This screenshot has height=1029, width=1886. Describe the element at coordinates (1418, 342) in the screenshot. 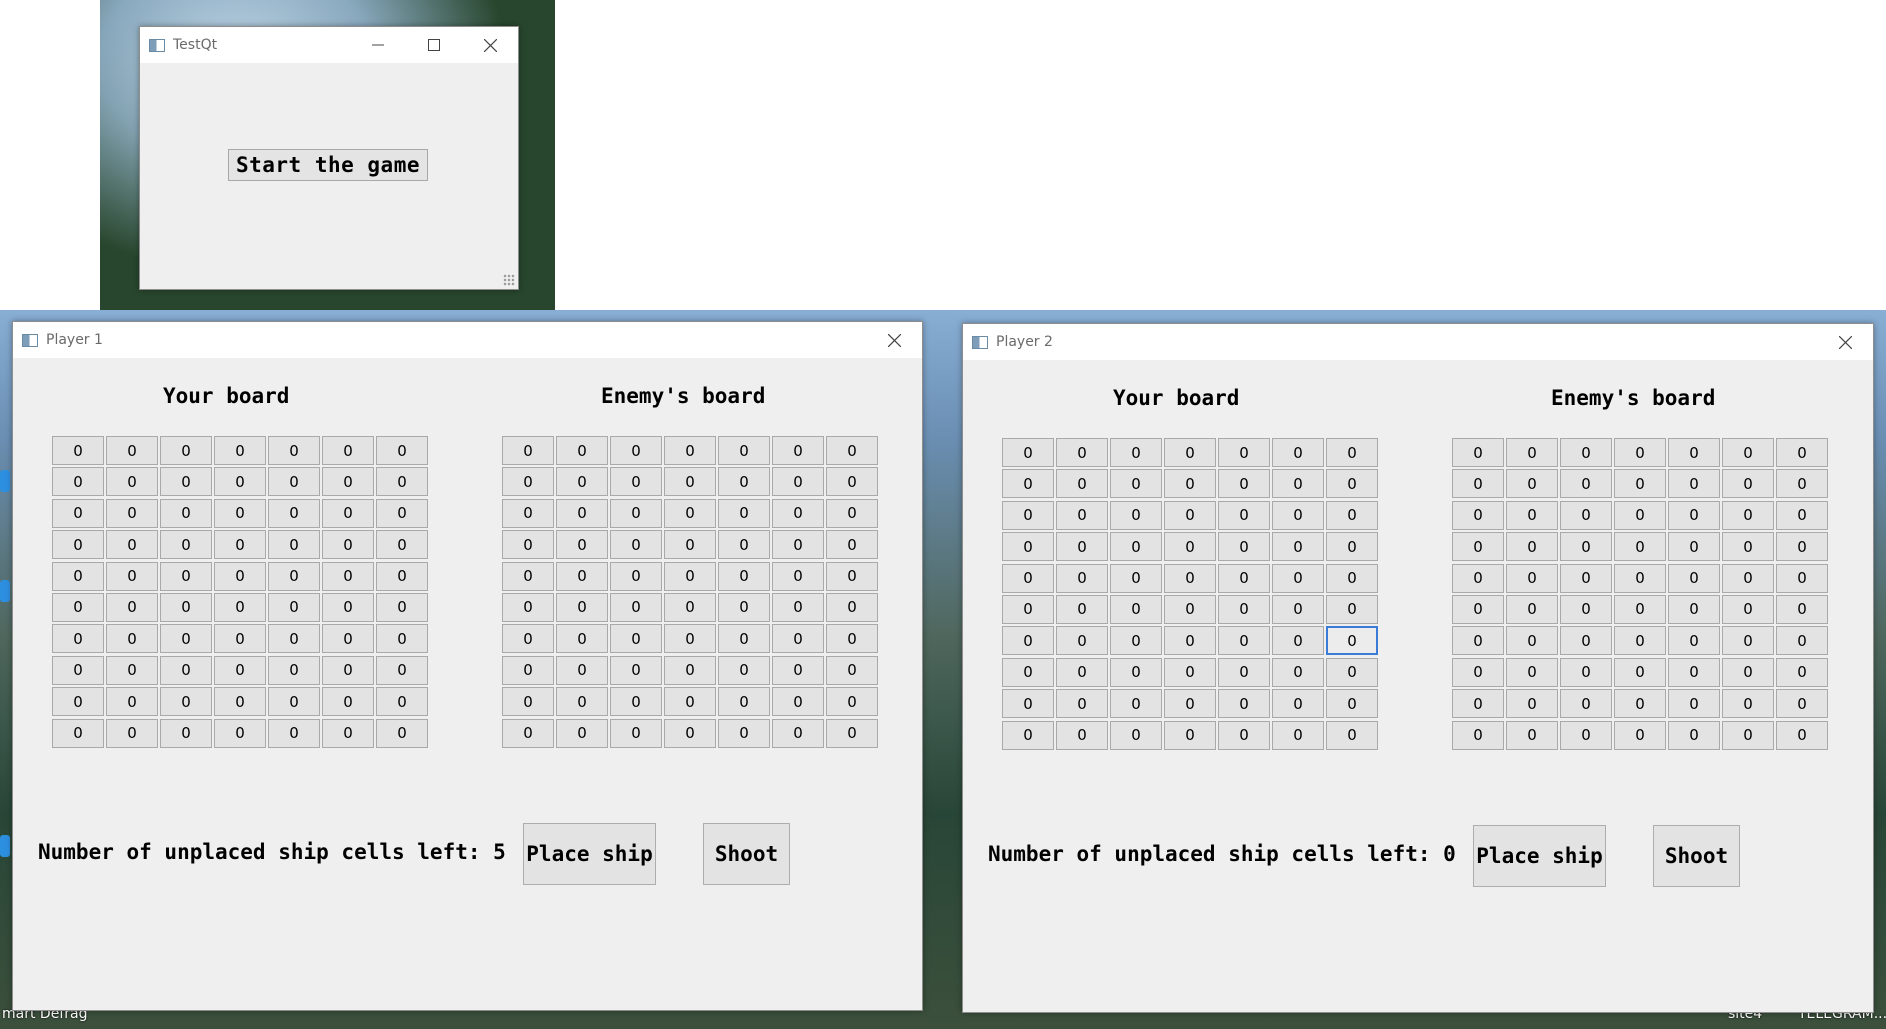

I see `title-bar: Player 2` at that location.